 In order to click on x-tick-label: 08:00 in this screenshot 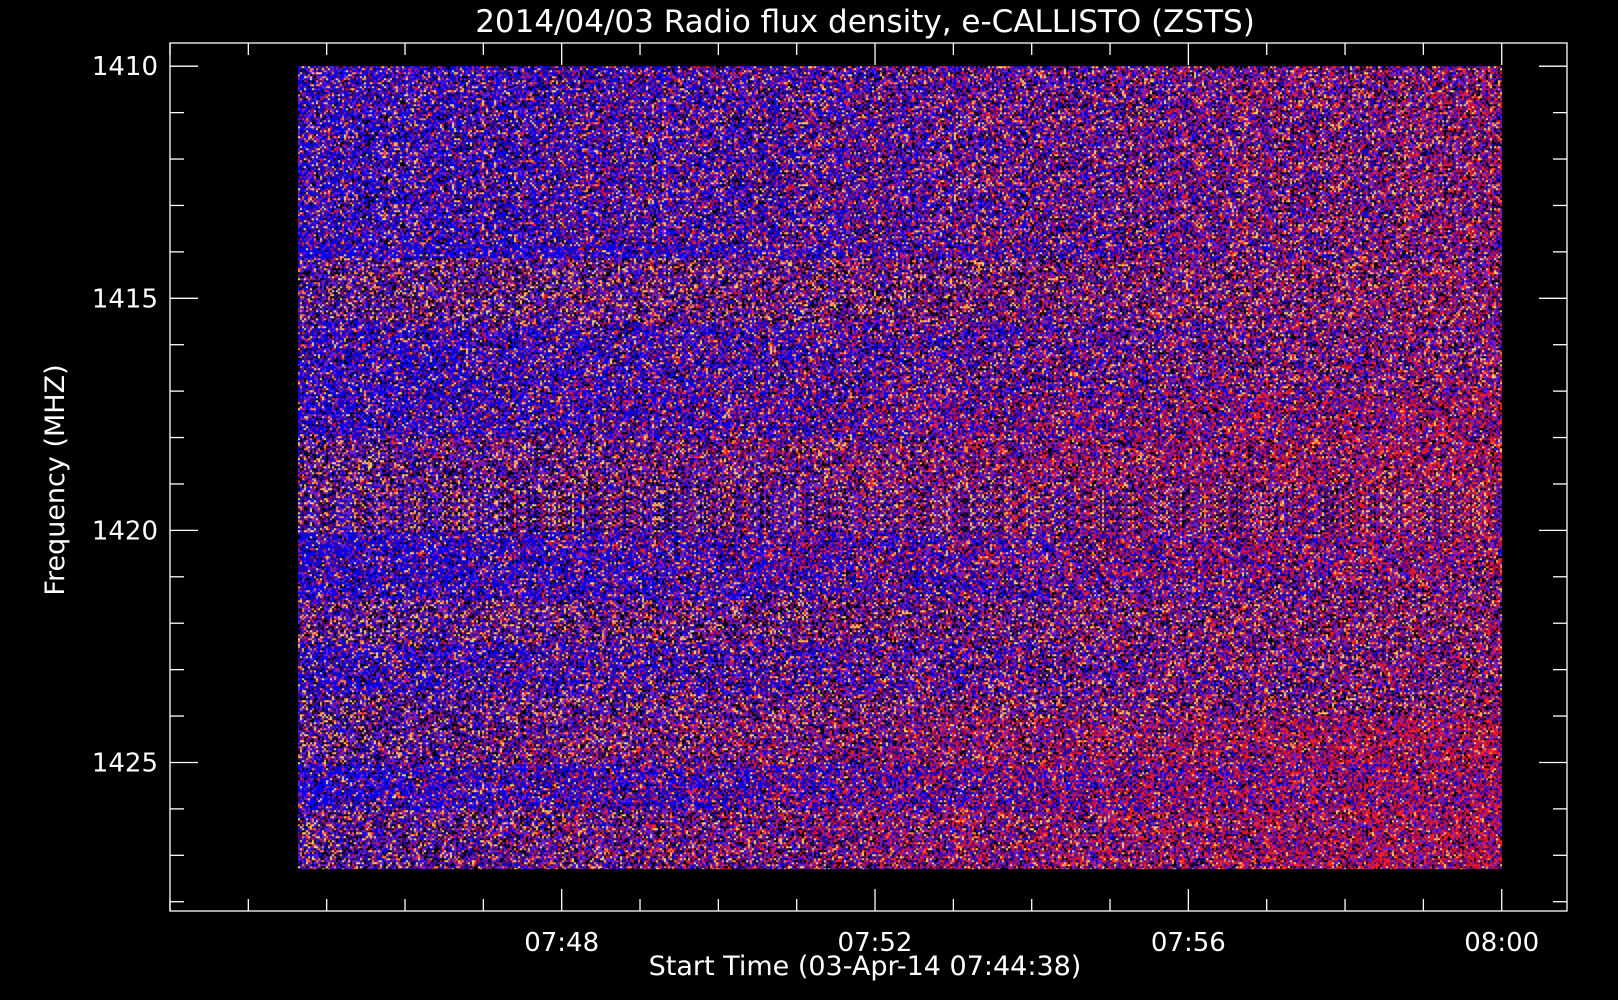, I will do `click(1501, 943)`.